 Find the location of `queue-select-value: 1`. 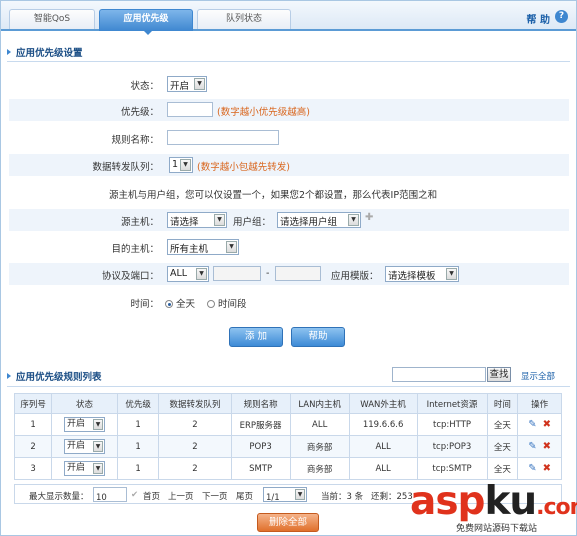

queue-select-value: 1 is located at coordinates (175, 164).